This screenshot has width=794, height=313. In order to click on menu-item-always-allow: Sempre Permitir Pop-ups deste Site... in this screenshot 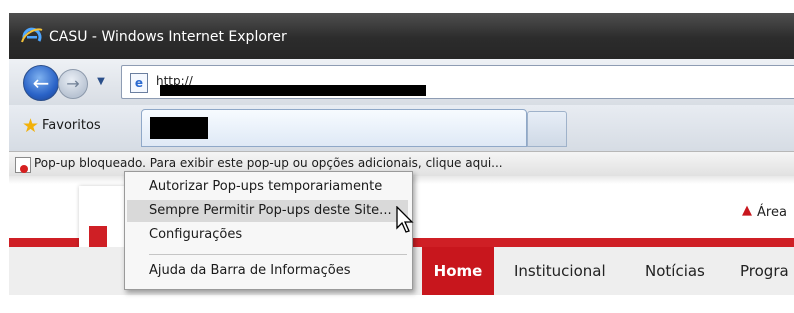, I will do `click(267, 211)`.